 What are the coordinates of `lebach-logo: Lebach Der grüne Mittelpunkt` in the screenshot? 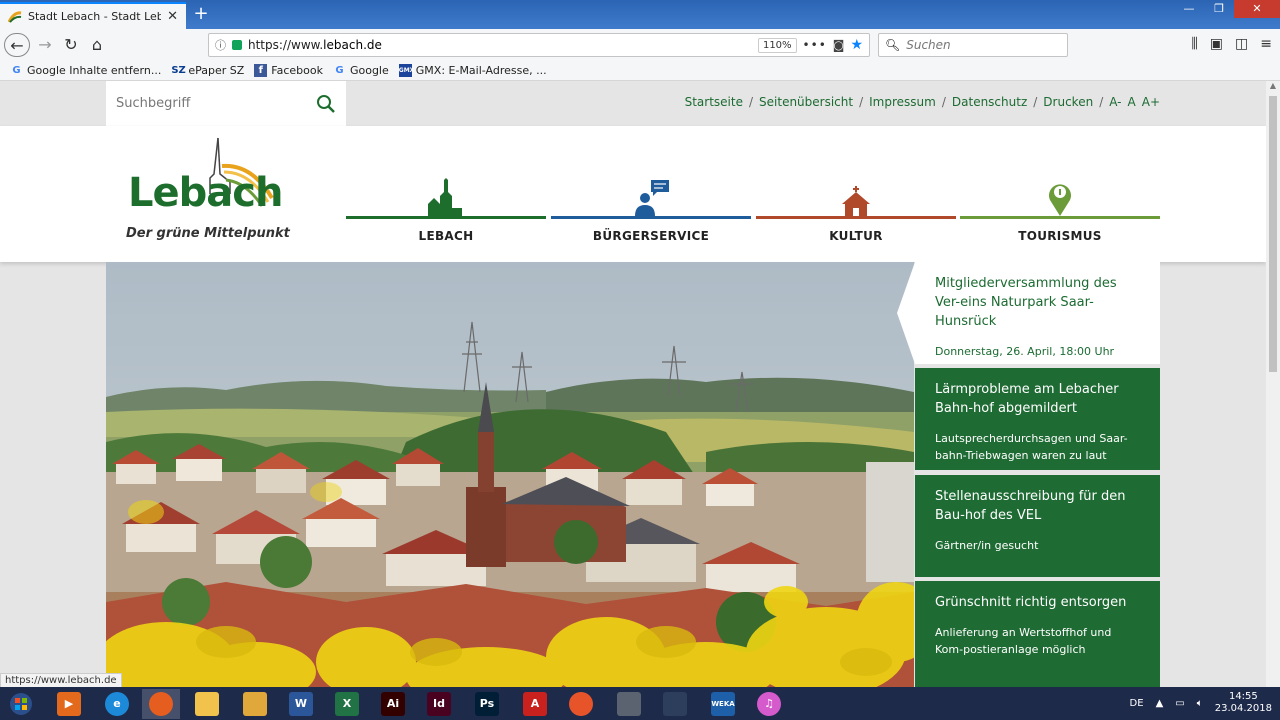 It's located at (206, 190).